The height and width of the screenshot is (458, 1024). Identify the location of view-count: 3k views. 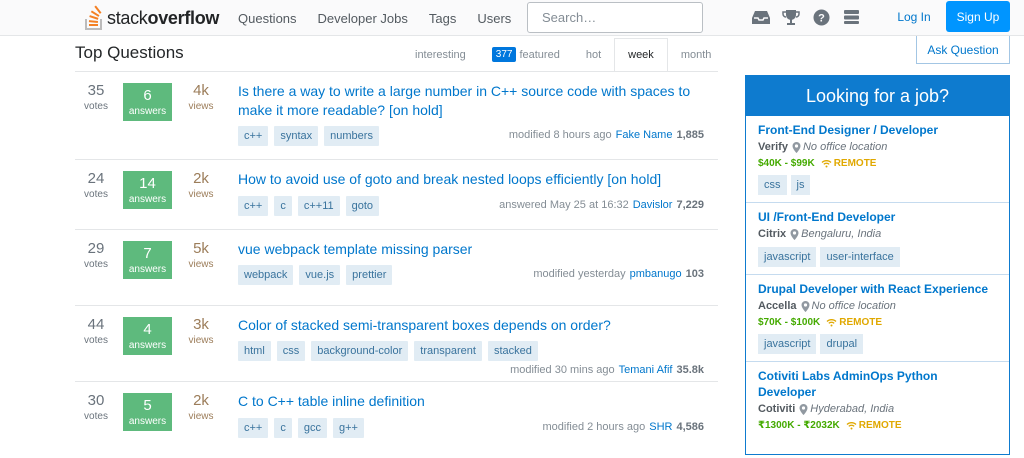
(201, 331).